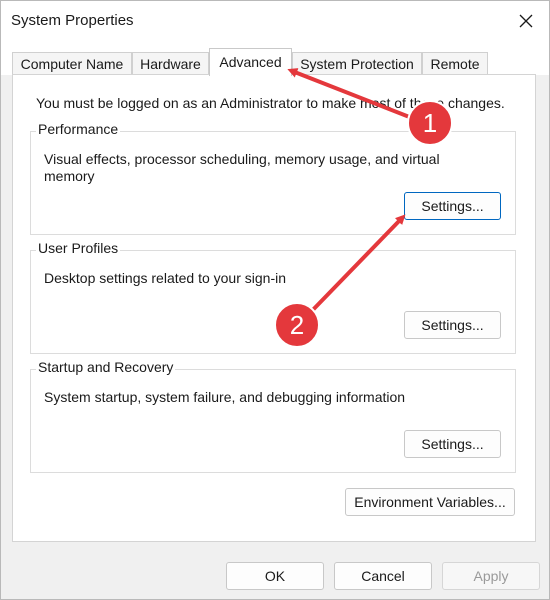 This screenshot has width=550, height=600. What do you see at coordinates (250, 62) in the screenshot?
I see `tab-advanced: Advanced` at bounding box center [250, 62].